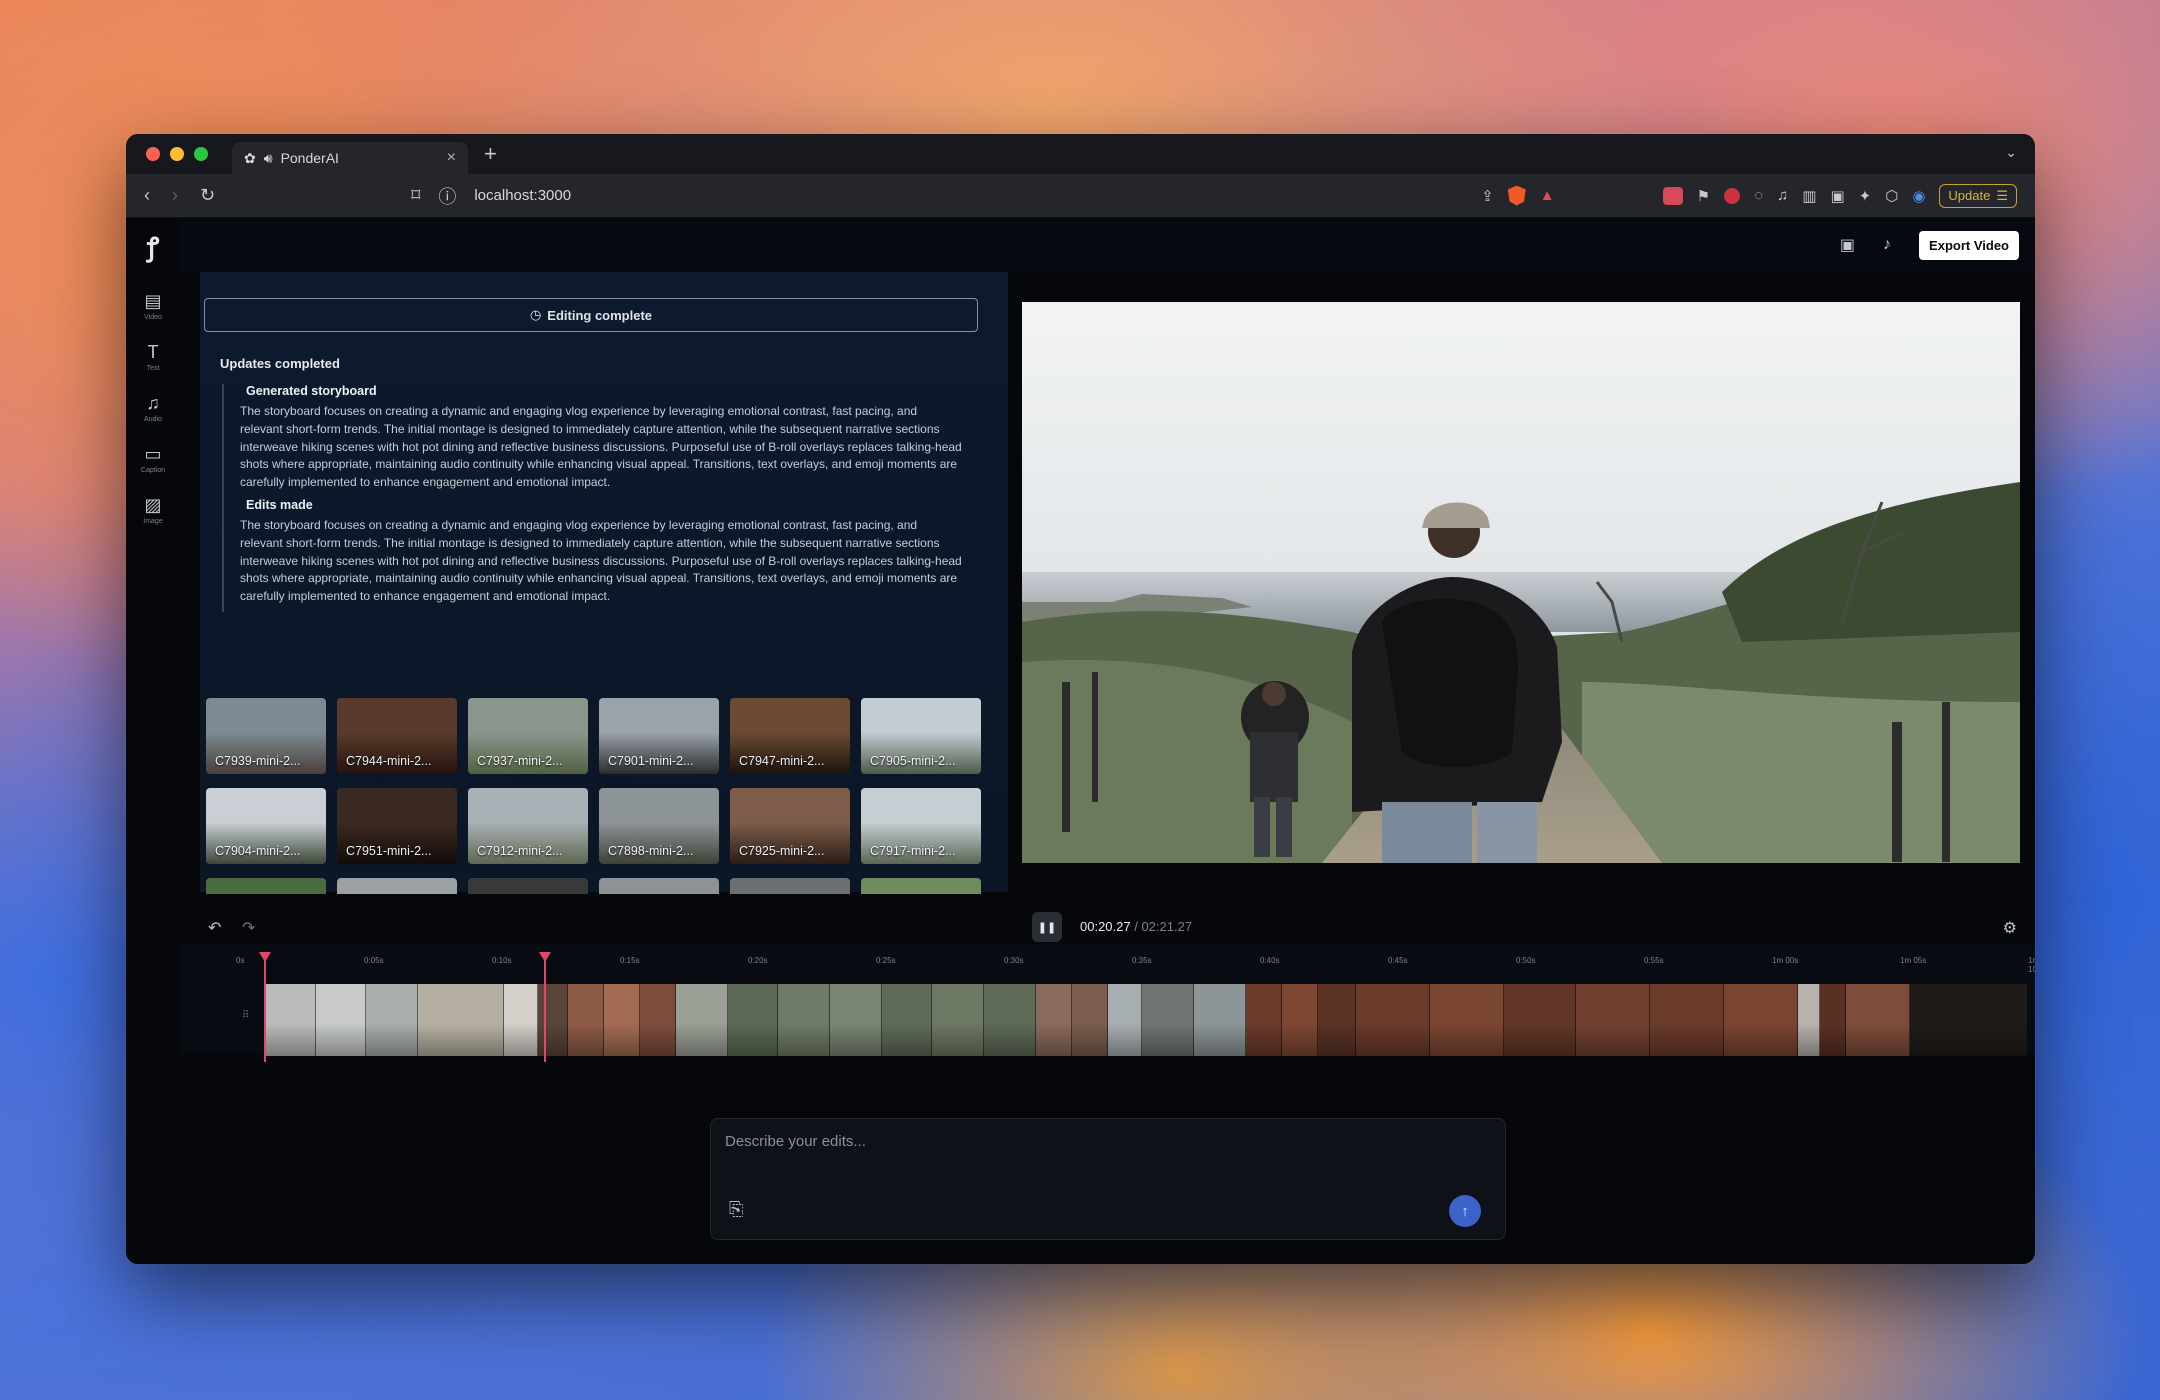 The width and height of the screenshot is (2160, 1400). Describe the element at coordinates (350, 158) in the screenshot. I see `browser-tab: ✿ 🔊︎ PonderAI ×` at that location.